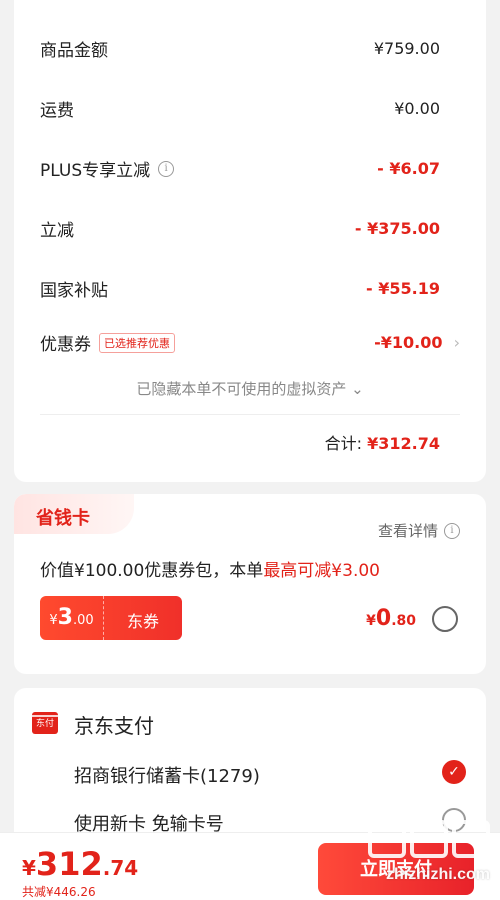 This screenshot has height=900, width=500. What do you see at coordinates (59, 892) in the screenshot?
I see `total-saved: 共减¥446.26` at bounding box center [59, 892].